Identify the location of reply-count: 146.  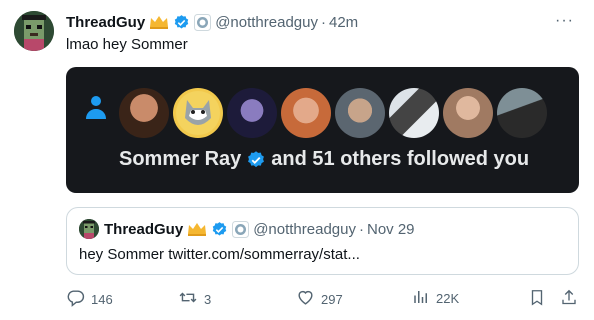
(102, 299).